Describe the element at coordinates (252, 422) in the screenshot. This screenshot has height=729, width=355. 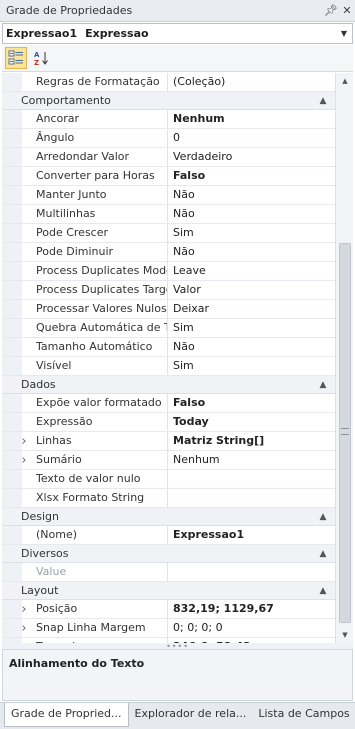
I see `property-value: Today` at that location.